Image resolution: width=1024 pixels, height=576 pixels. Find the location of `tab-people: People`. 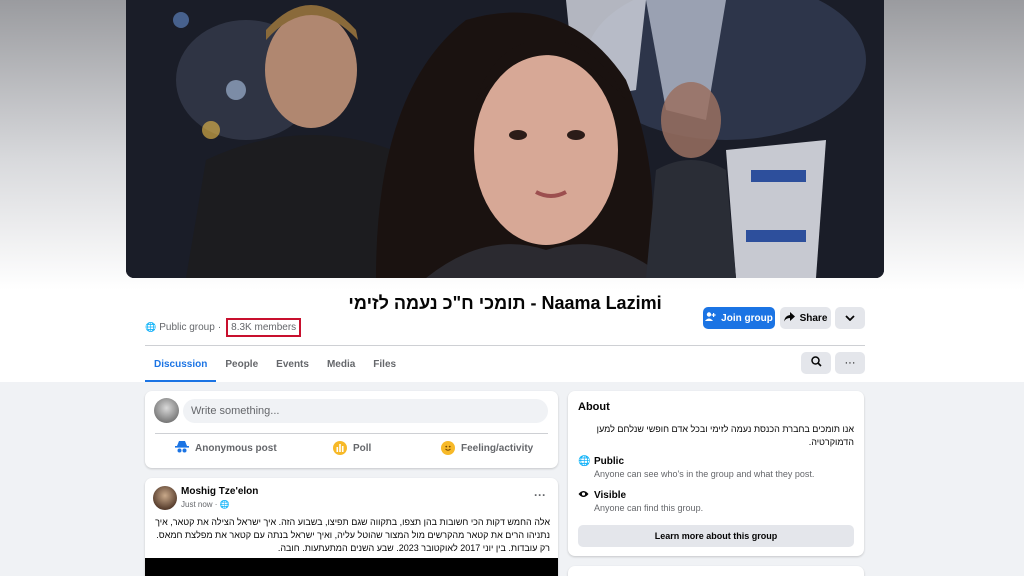

tab-people: People is located at coordinates (241, 364).